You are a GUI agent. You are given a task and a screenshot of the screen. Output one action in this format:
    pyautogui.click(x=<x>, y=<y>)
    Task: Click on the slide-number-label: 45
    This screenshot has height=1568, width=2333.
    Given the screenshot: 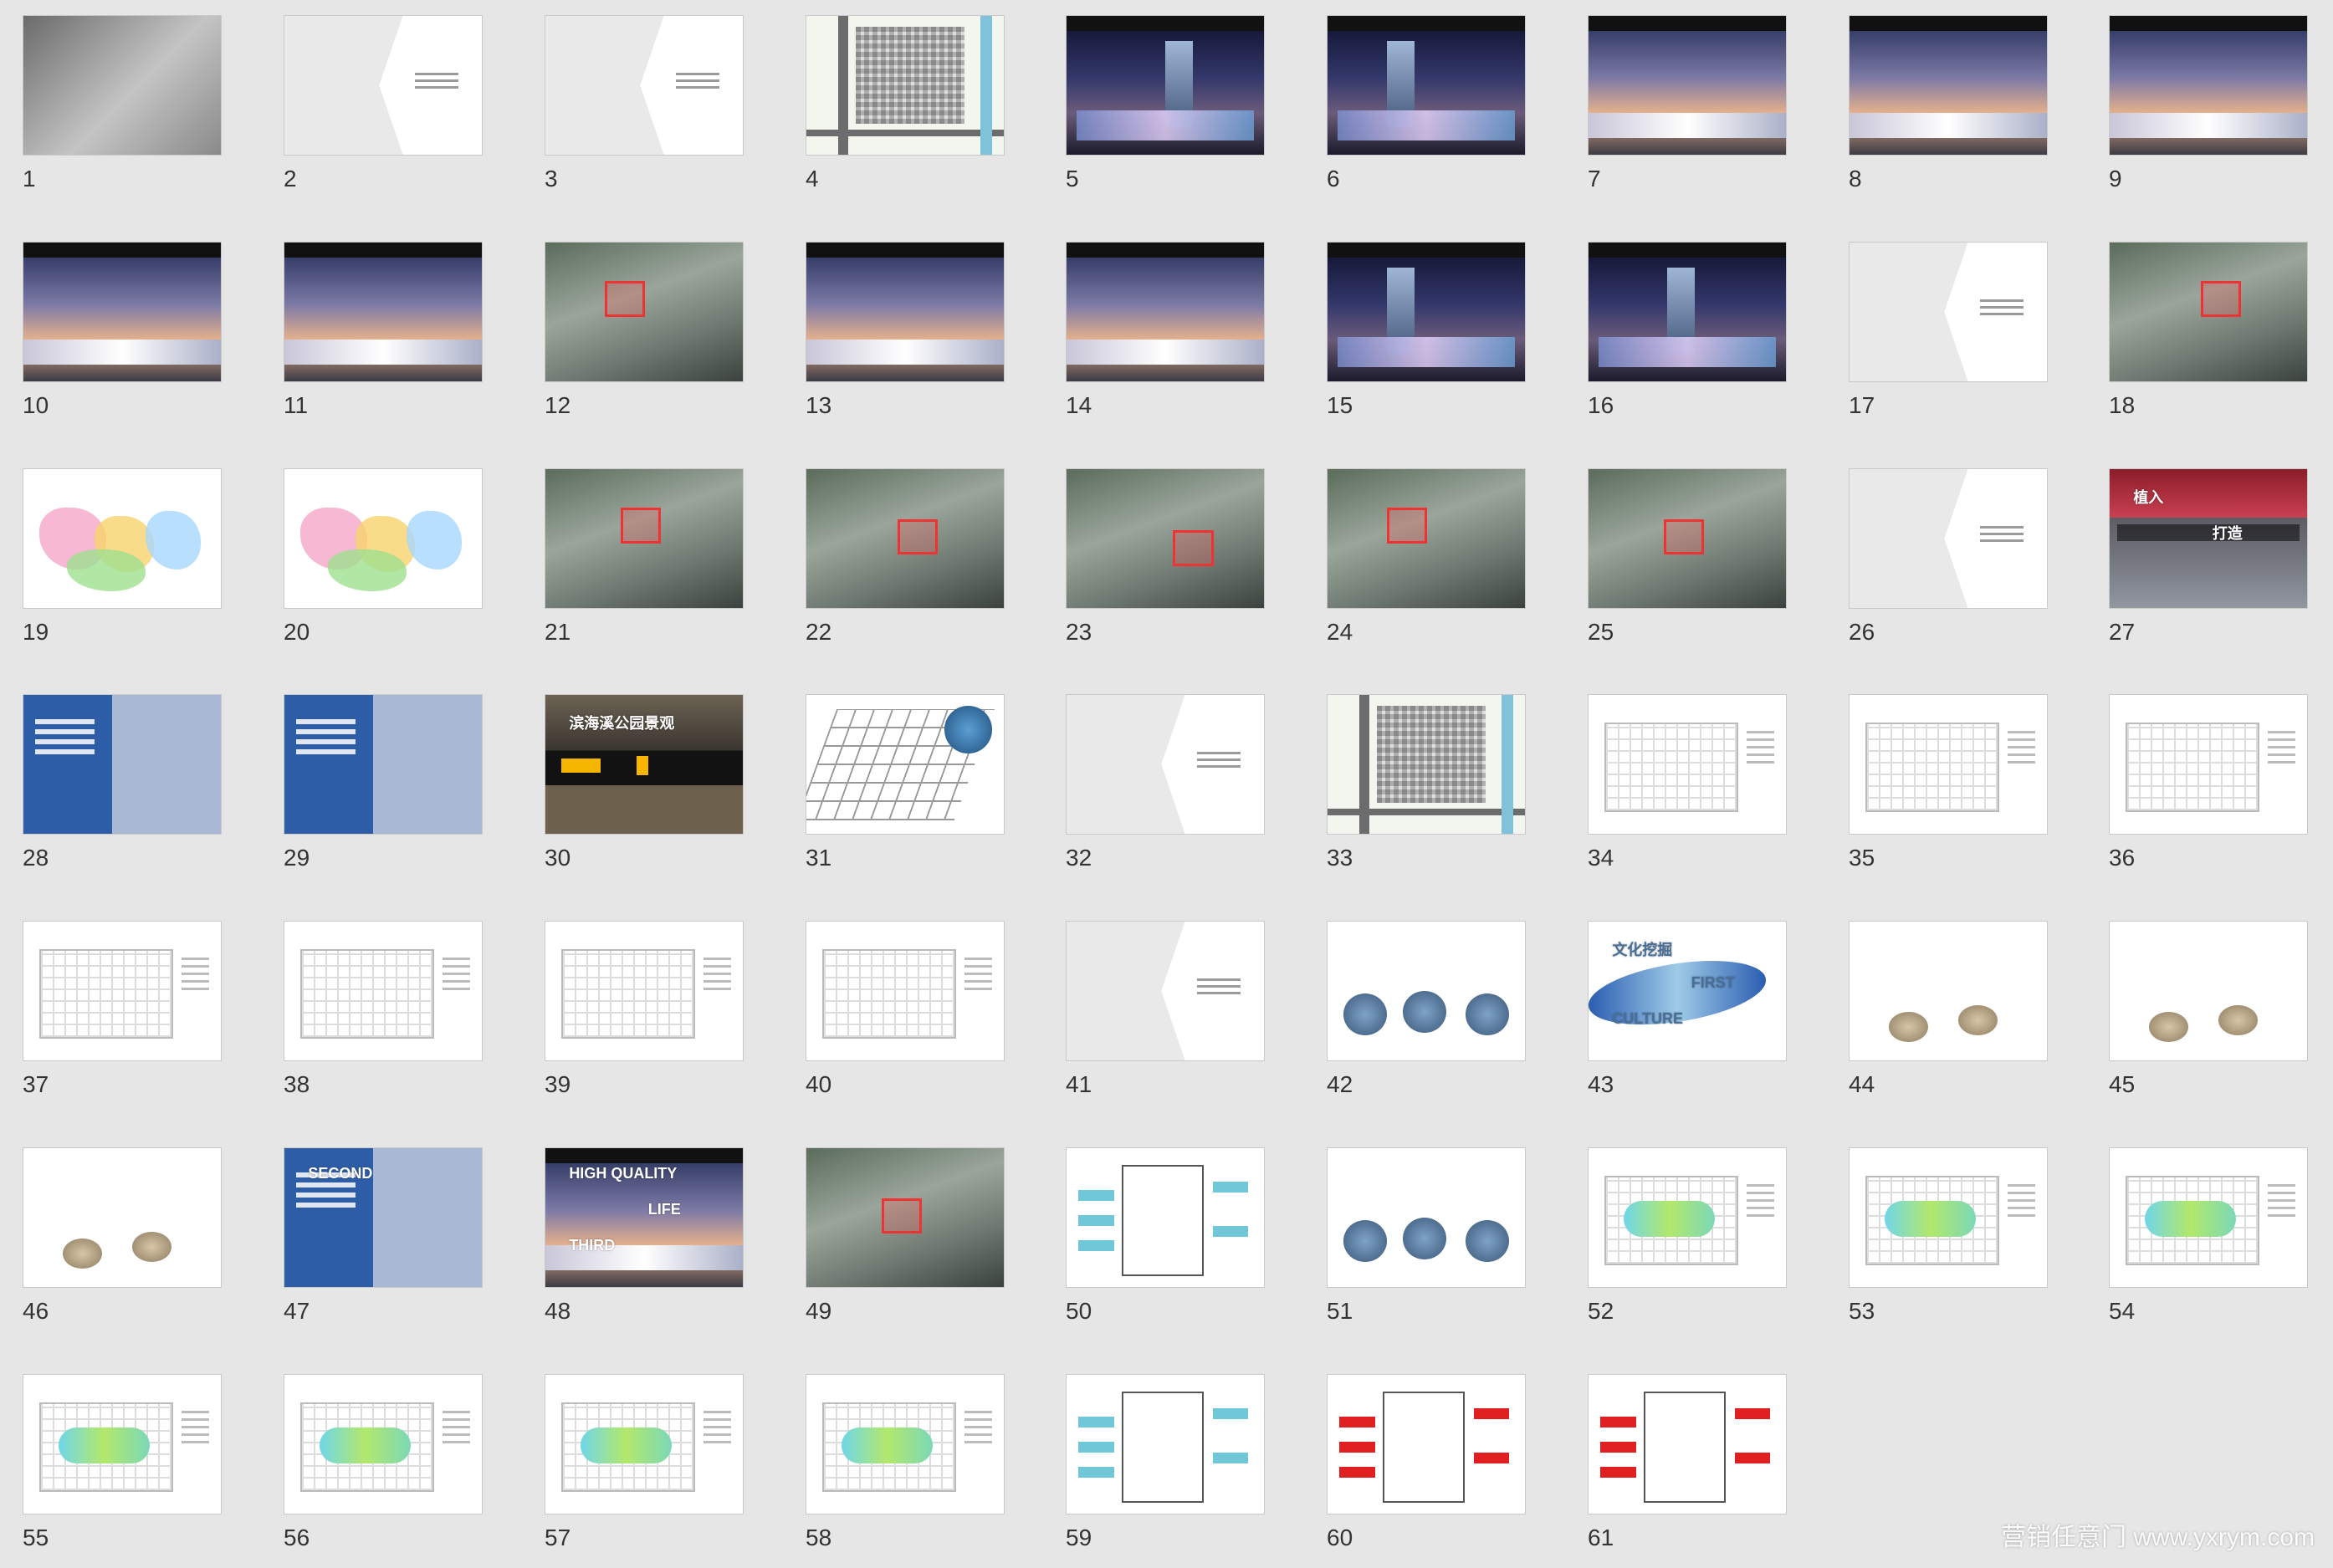 What is the action you would take?
    pyautogui.click(x=2122, y=1084)
    